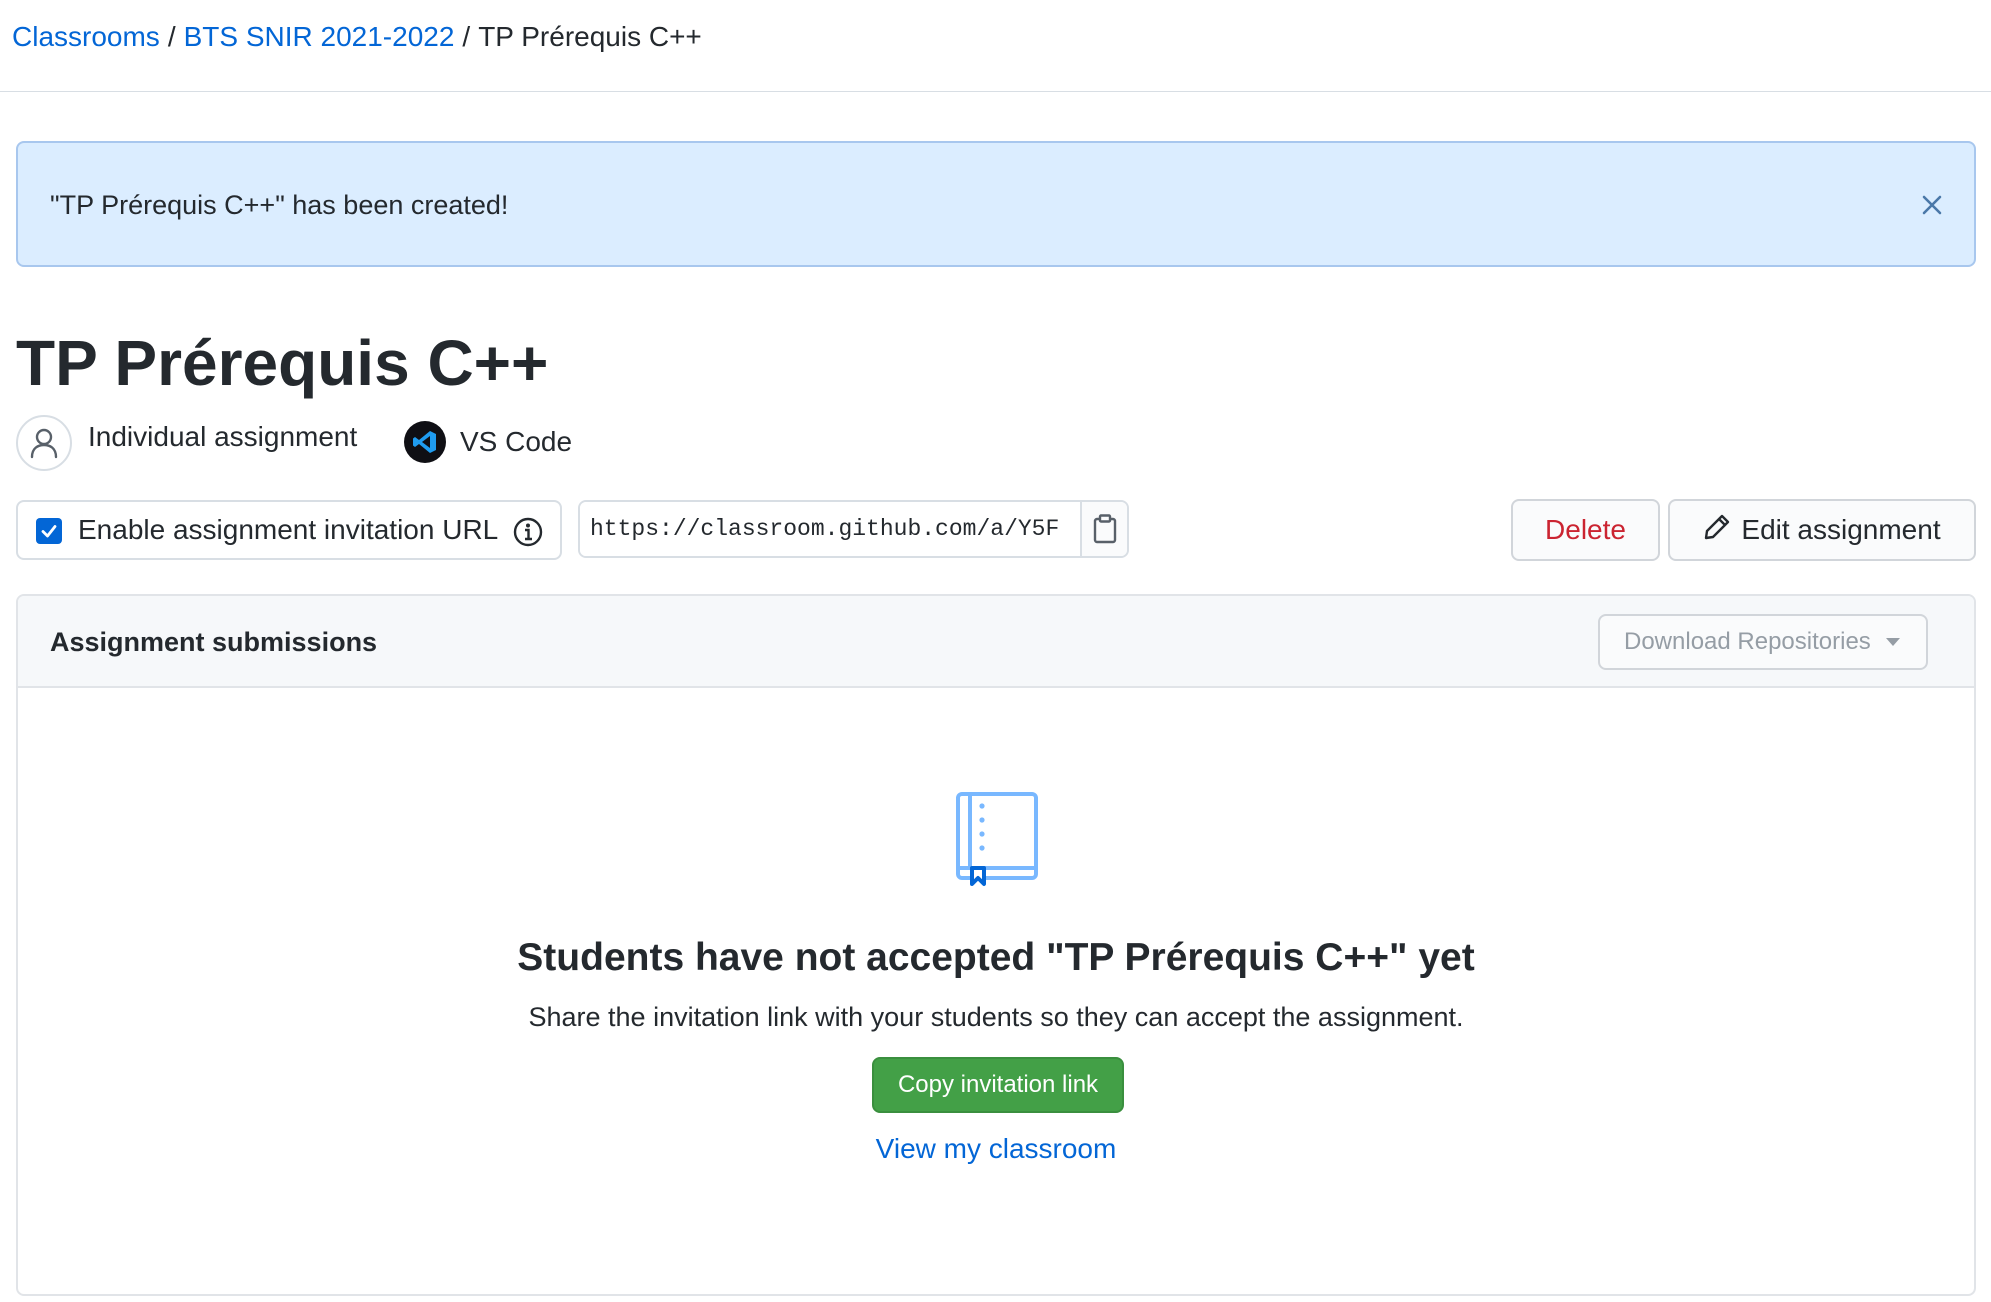  Describe the element at coordinates (516, 441) in the screenshot. I see `editor-label: VS Code` at that location.